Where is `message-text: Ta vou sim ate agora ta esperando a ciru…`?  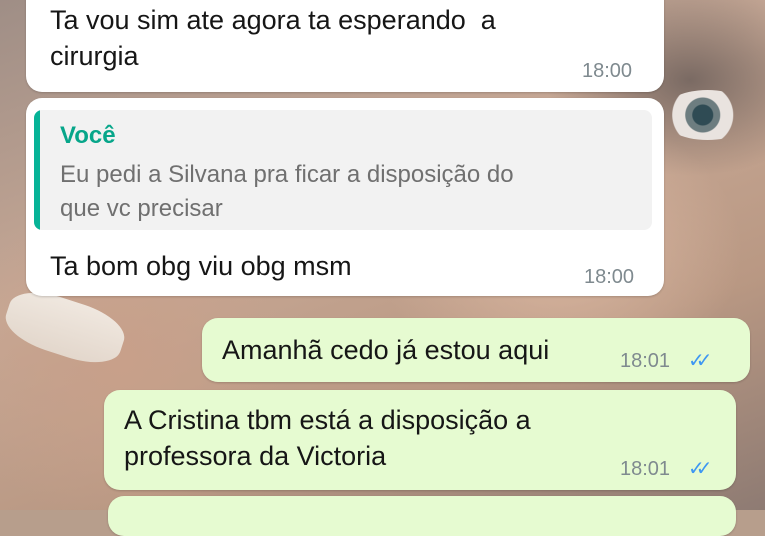
message-text: Ta vou sim ate agora ta esperando a ciru… is located at coordinates (273, 38).